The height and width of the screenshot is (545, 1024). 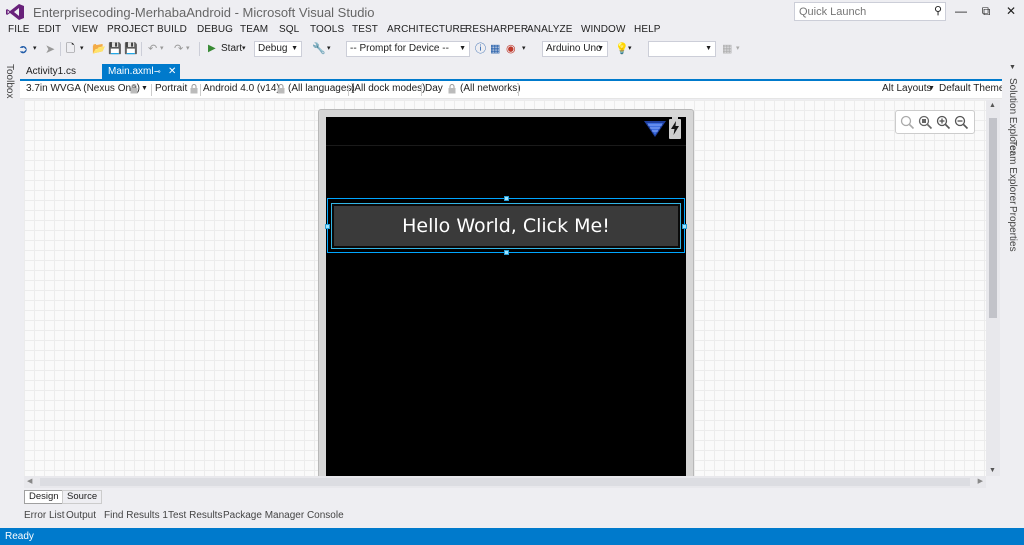 What do you see at coordinates (215, 29) in the screenshot?
I see `menu-debug: DEBUG` at bounding box center [215, 29].